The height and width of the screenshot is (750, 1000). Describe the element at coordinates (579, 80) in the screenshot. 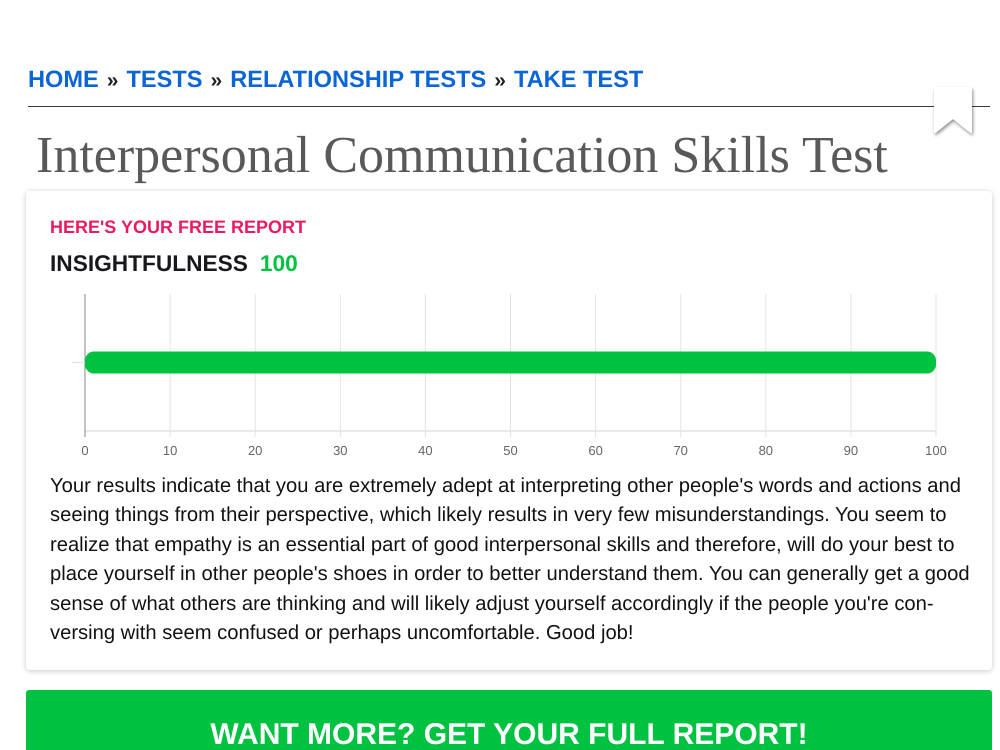

I see `breadcrumb-link: TAKE TEST` at that location.